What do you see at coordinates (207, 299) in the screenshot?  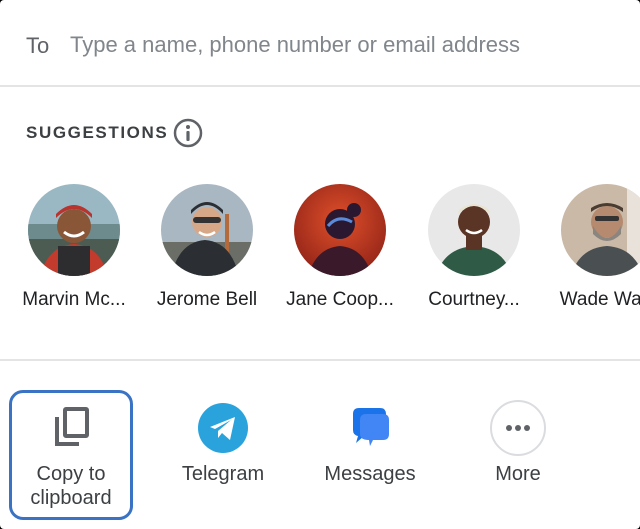 I see `contact-name: Jerome Bell` at bounding box center [207, 299].